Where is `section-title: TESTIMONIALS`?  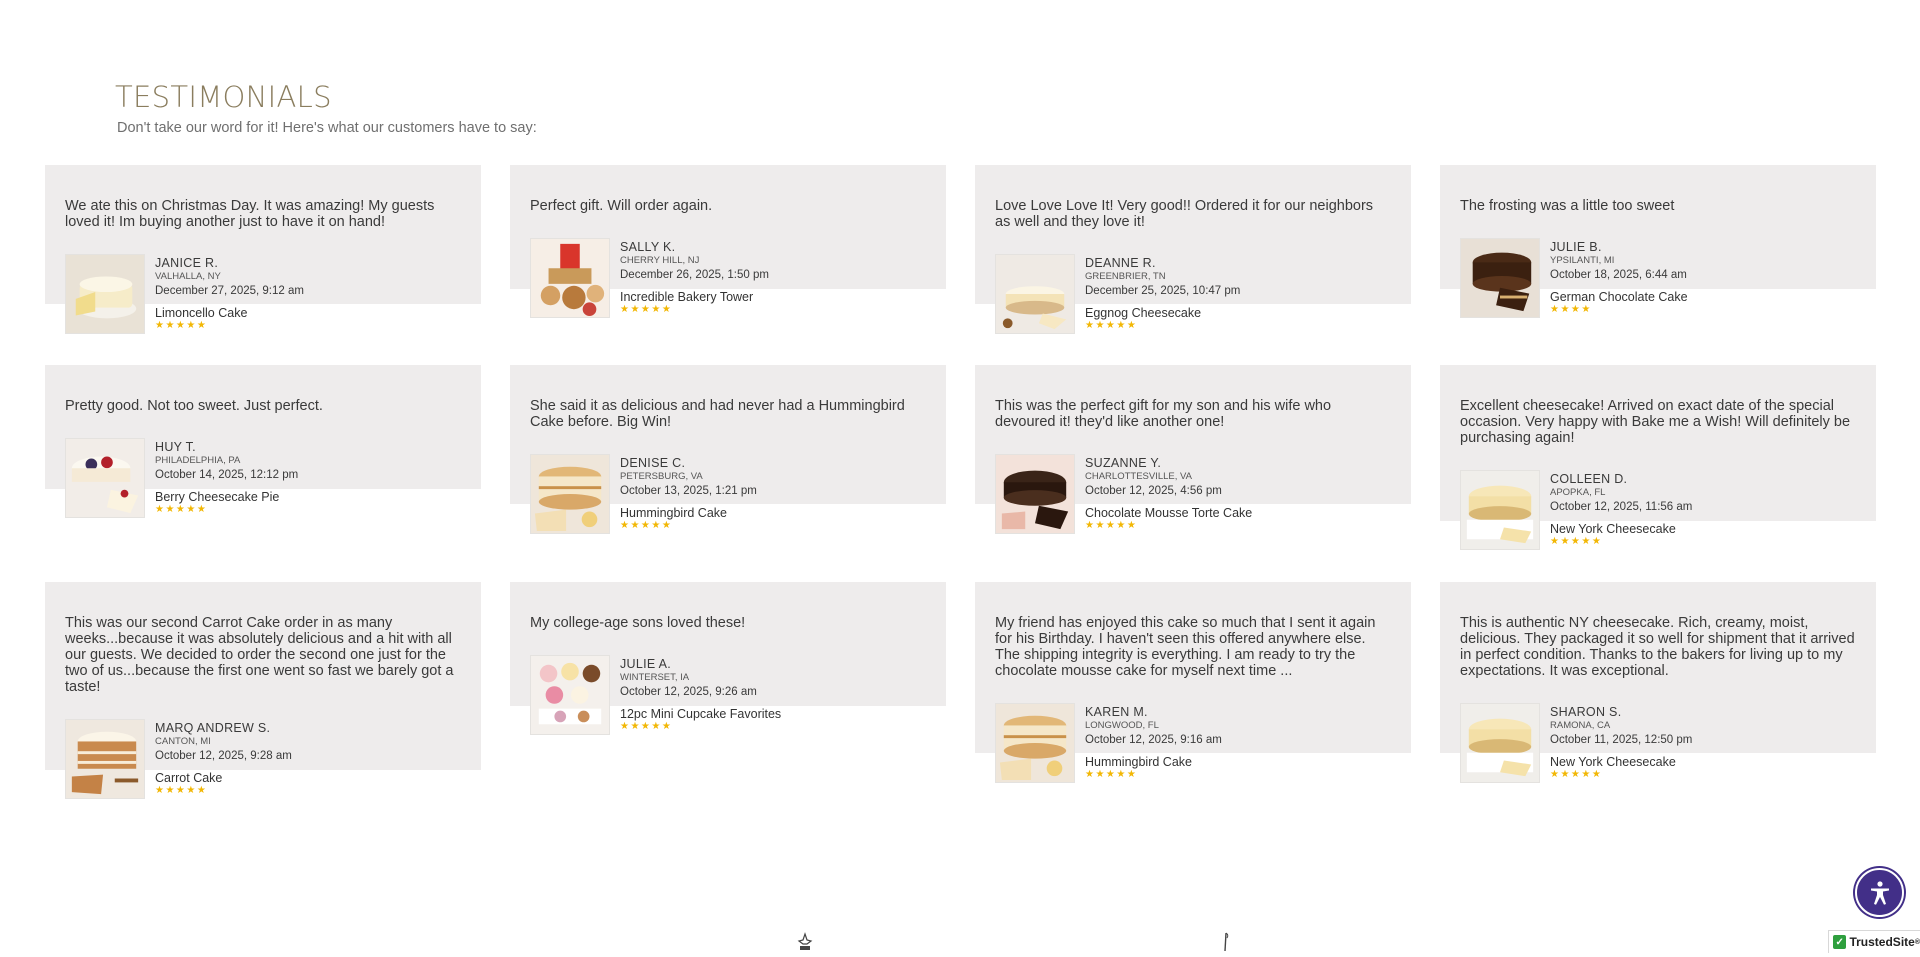
section-title: TESTIMONIALS is located at coordinates (223, 97).